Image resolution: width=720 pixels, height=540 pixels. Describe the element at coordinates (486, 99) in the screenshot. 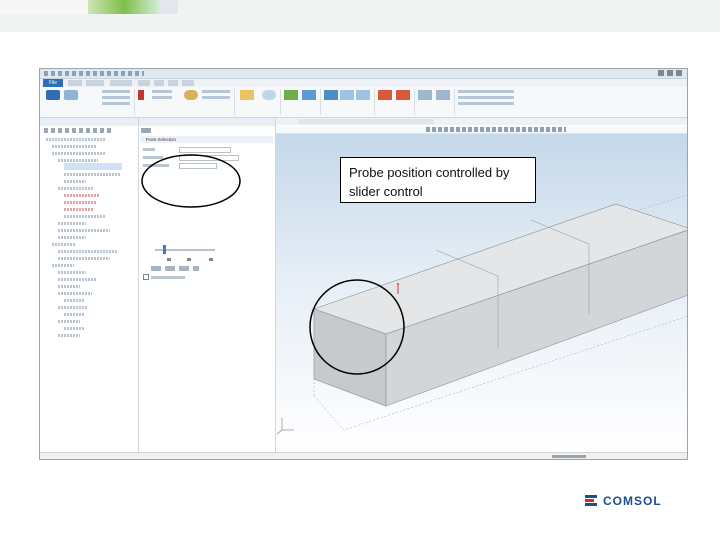

I see `layout-group` at that location.